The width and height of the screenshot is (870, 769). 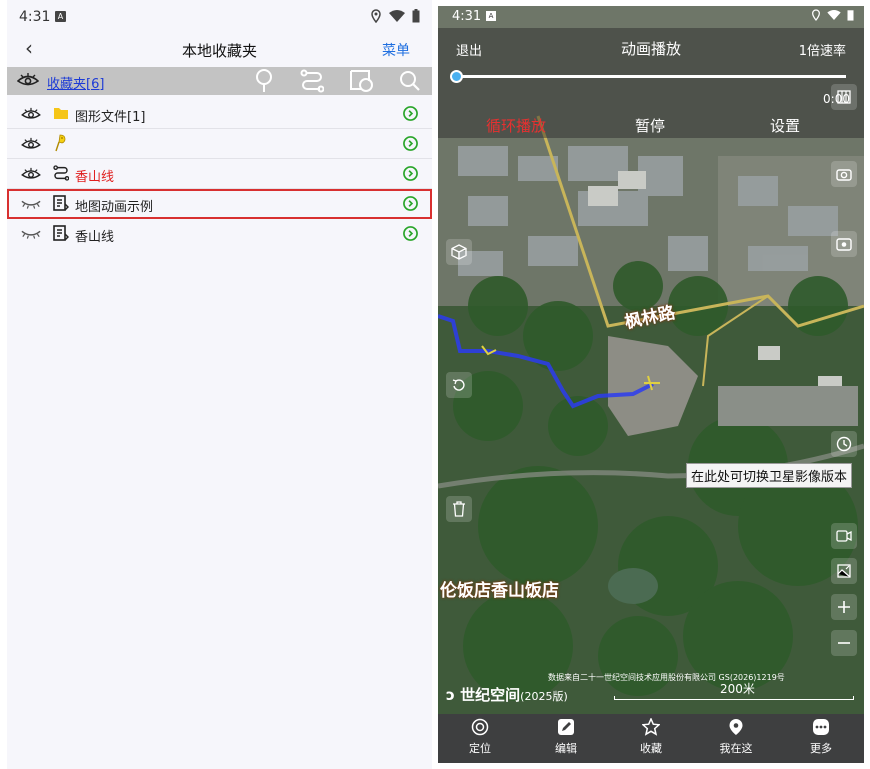 I want to click on favorites-toolbar: 收藏夹[6], so click(x=219, y=81).